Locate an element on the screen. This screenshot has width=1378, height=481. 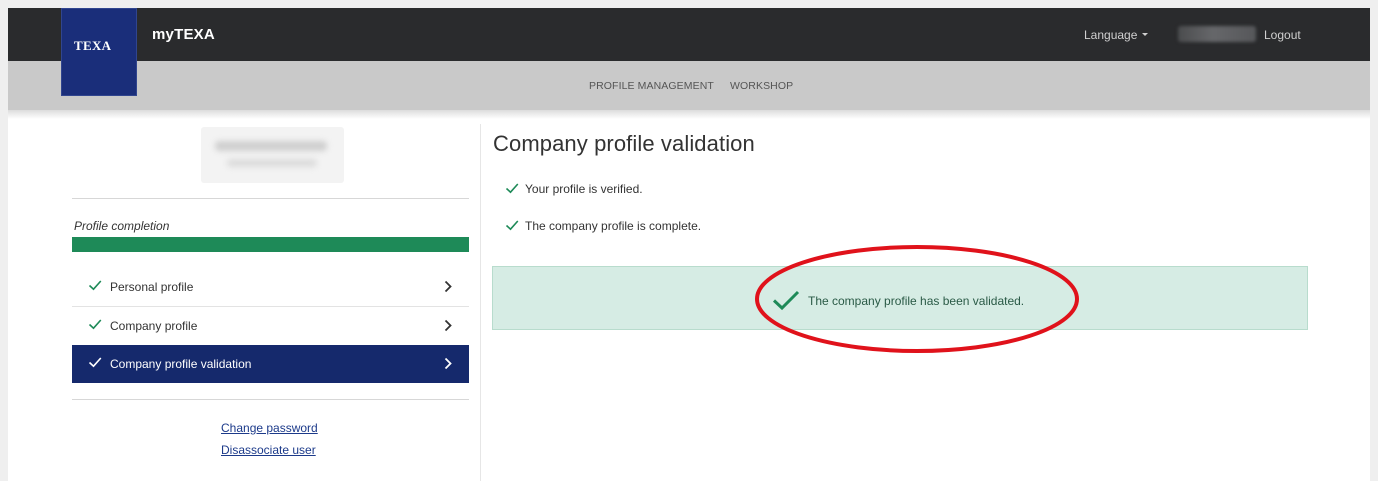
page-title: Company profile validation is located at coordinates (624, 143).